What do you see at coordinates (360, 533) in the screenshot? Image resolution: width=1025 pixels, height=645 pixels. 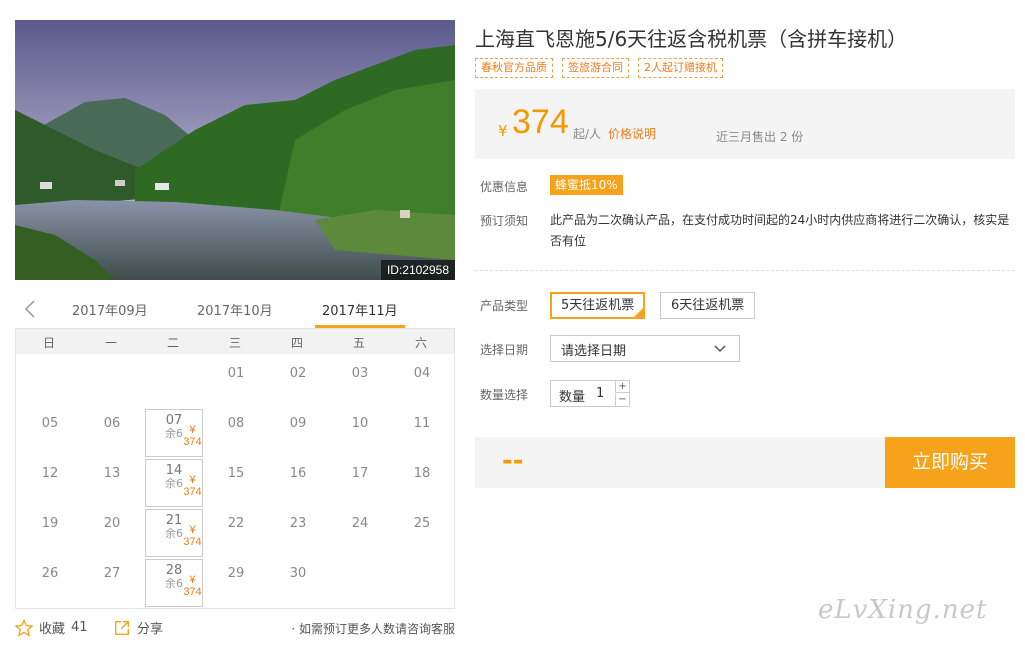 I see `calendar-day: 24` at bounding box center [360, 533].